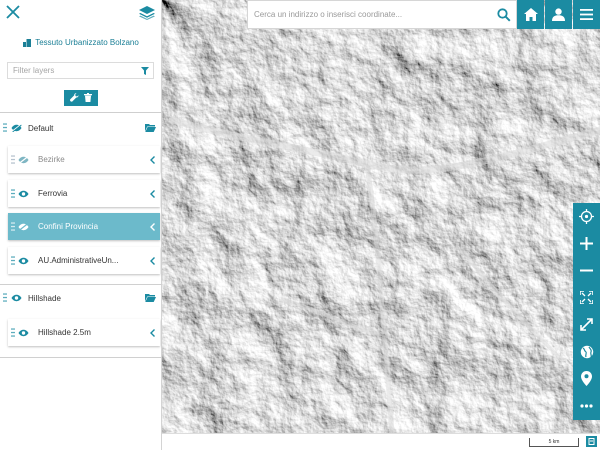  I want to click on search-bar, so click(382, 14).